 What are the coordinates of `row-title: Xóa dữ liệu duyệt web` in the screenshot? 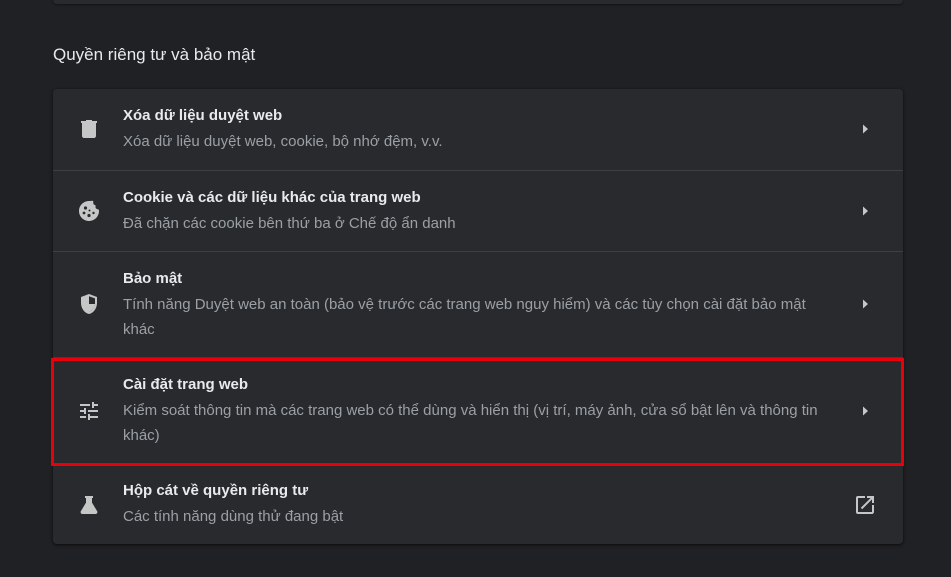 It's located at (203, 115).